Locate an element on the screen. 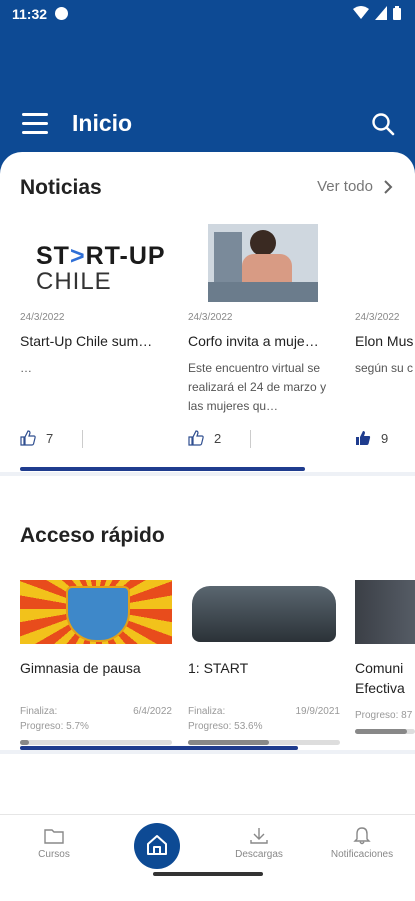 This screenshot has height=901, width=415. news-title: Elon Mus is located at coordinates (384, 341).